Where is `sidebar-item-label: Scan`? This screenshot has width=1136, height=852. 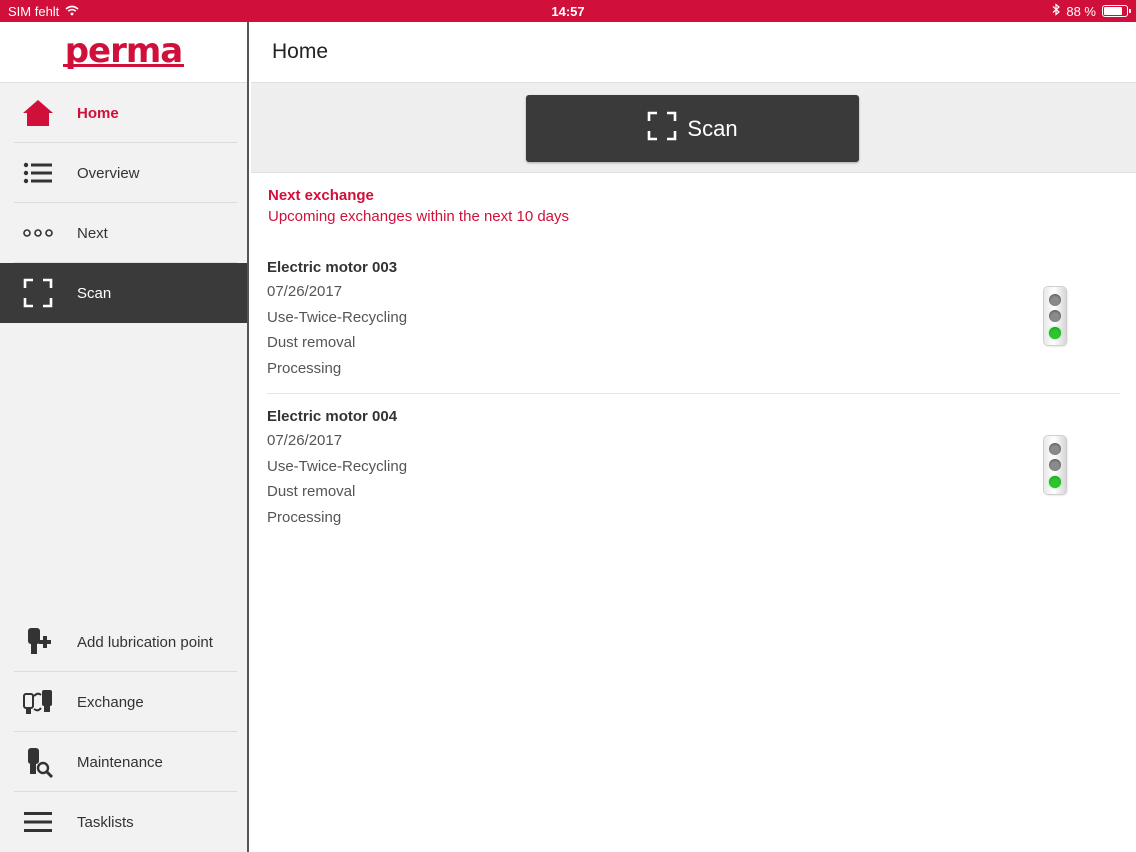
sidebar-item-label: Scan is located at coordinates (94, 293).